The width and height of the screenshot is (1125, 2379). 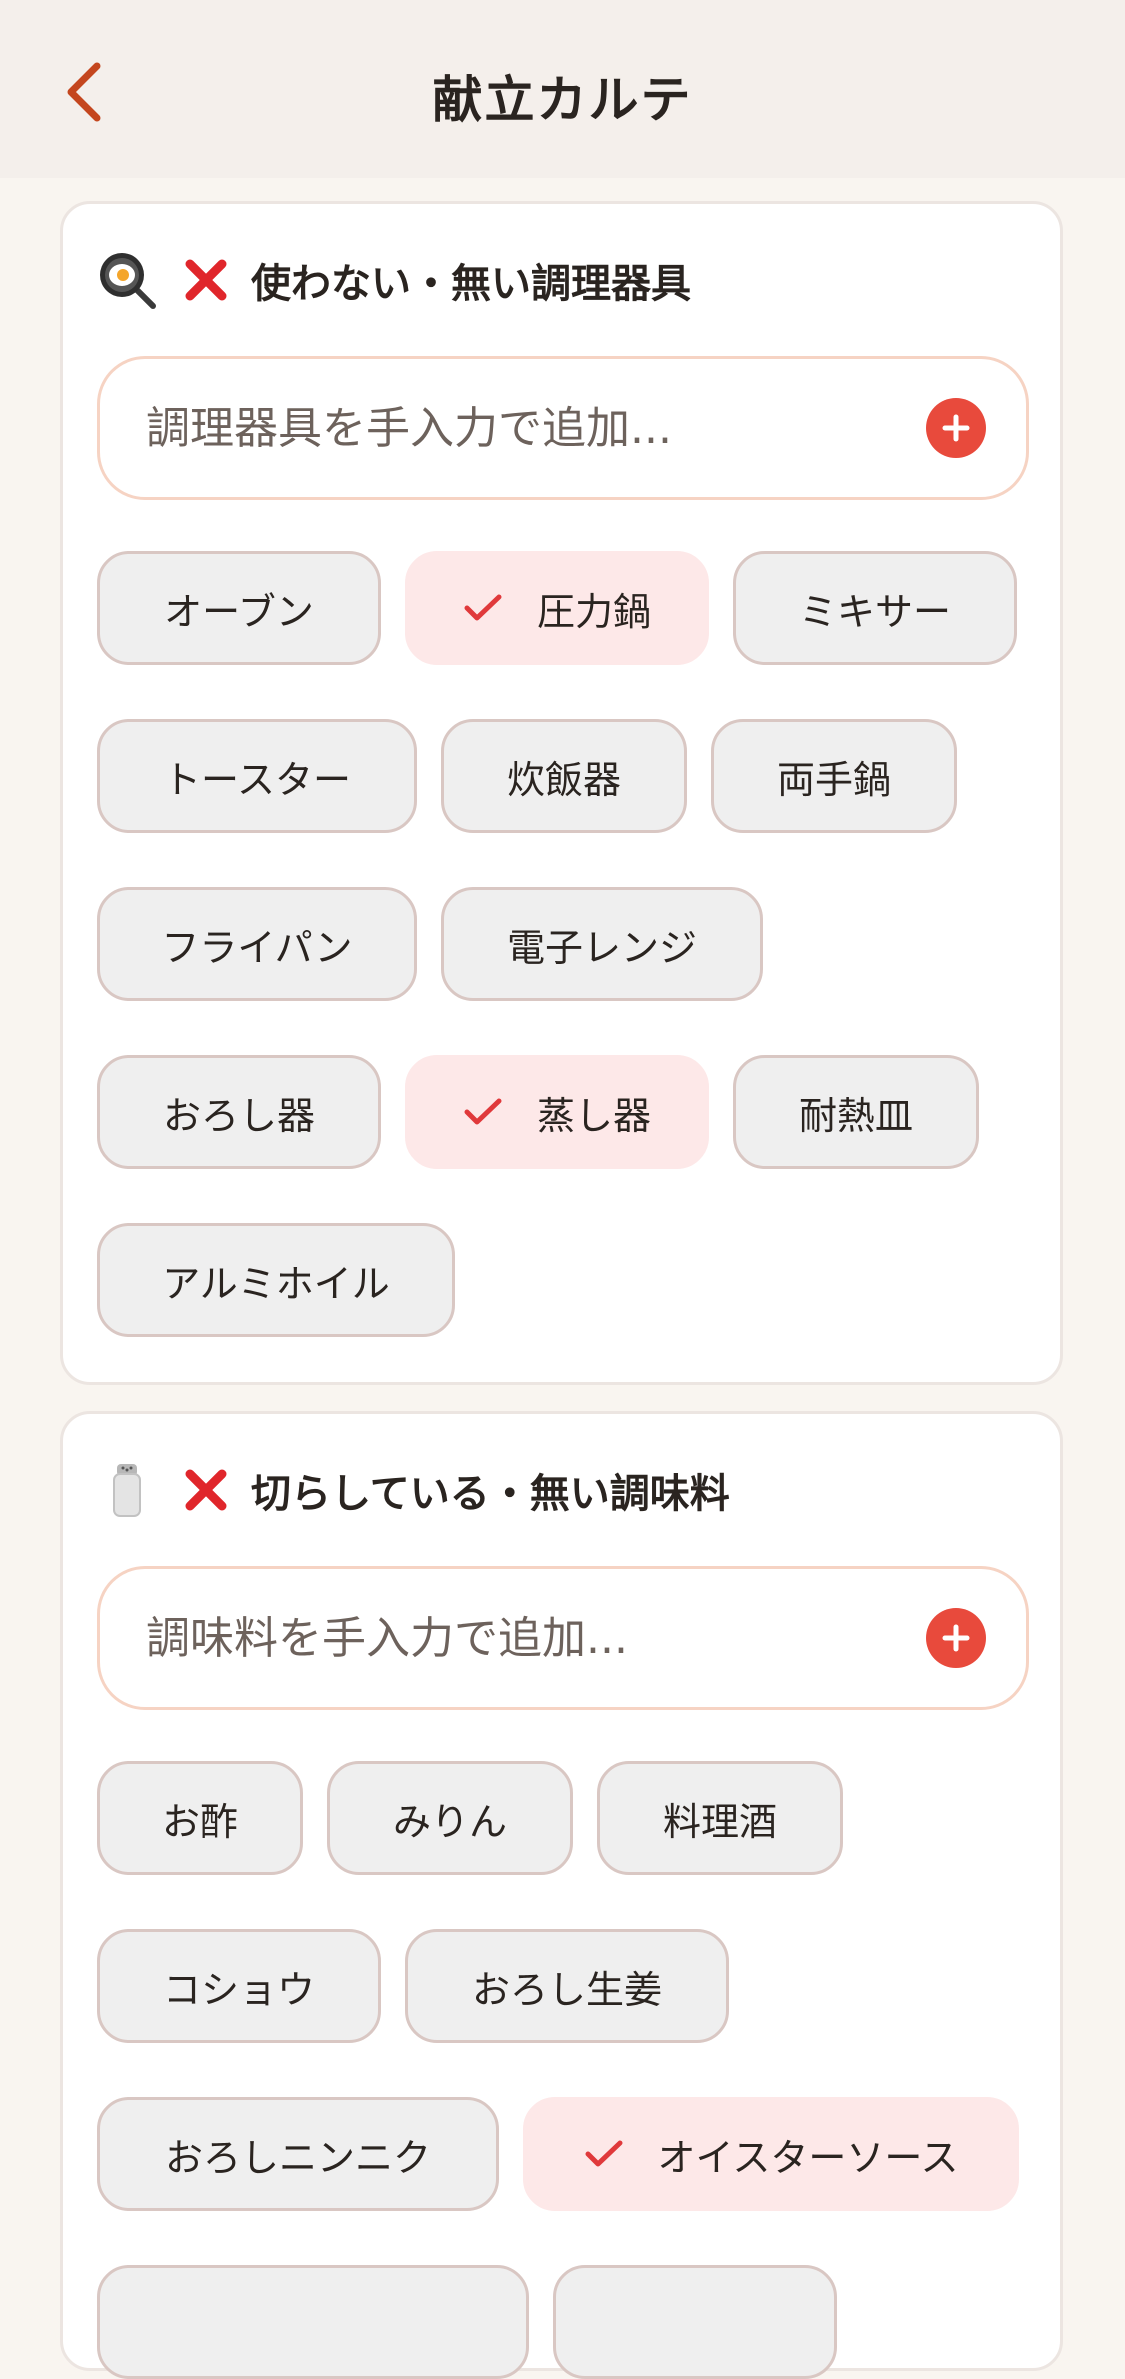 What do you see at coordinates (513, 1638) in the screenshot?
I see `seasoning-input` at bounding box center [513, 1638].